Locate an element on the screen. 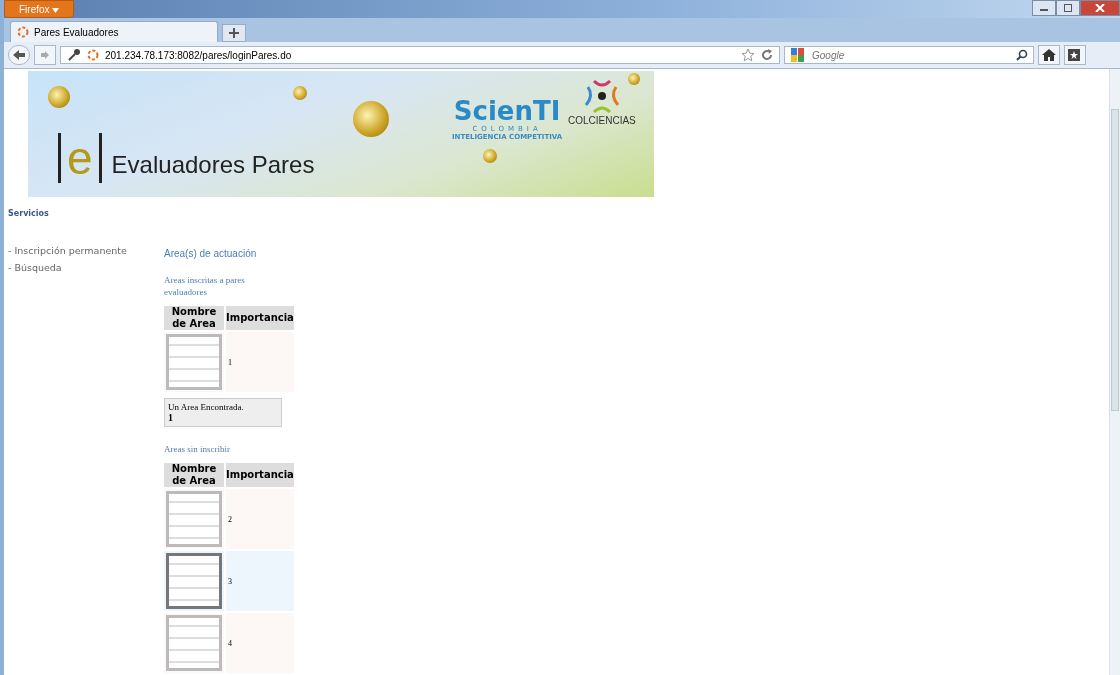  table-cell: 2 is located at coordinates (260, 519).